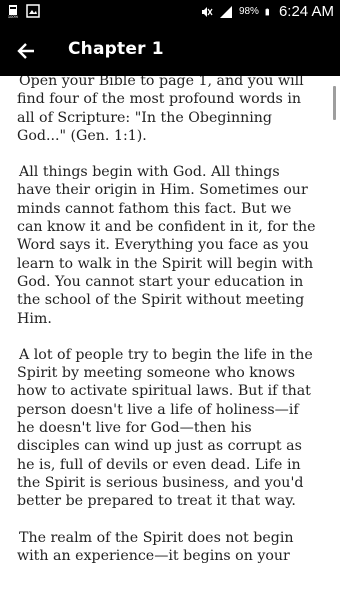  Describe the element at coordinates (207, 11) in the screenshot. I see `mute-icon` at that location.